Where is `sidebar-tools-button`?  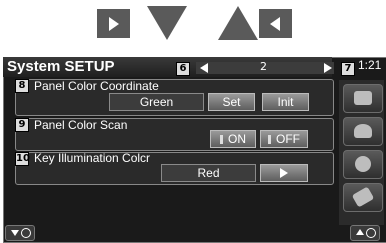
sidebar-tools-button is located at coordinates (363, 197).